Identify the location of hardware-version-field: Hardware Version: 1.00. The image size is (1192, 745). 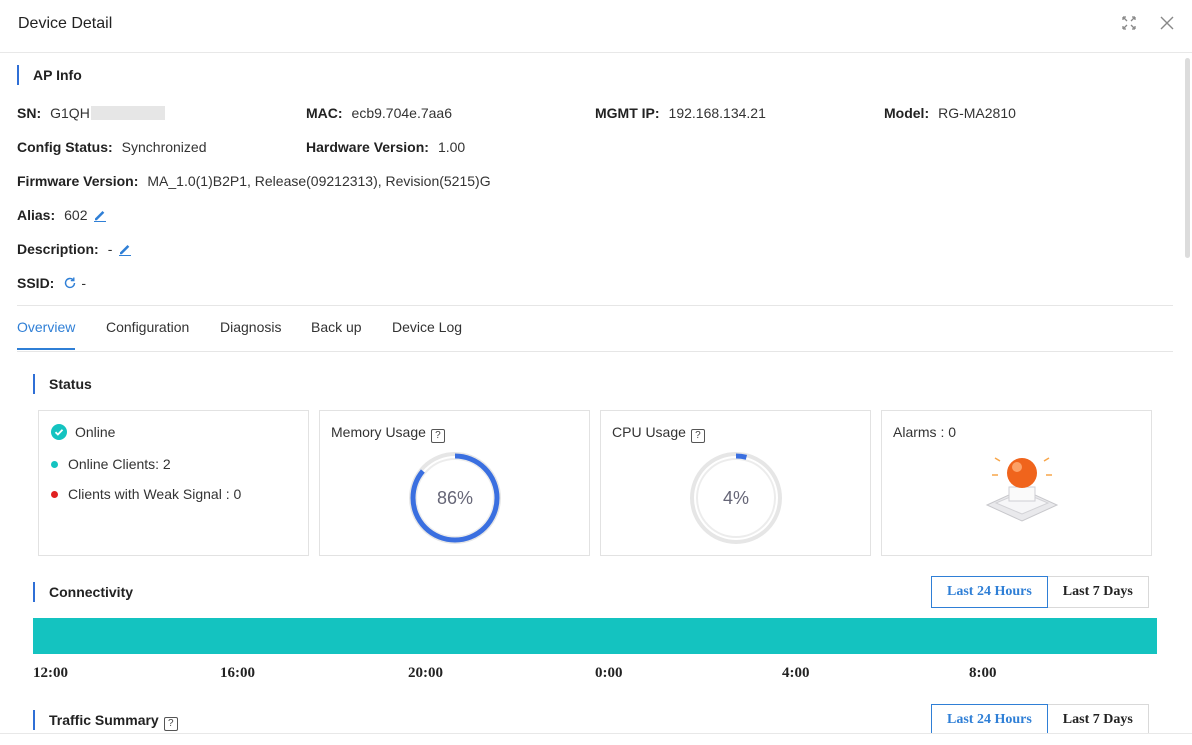
(385, 147).